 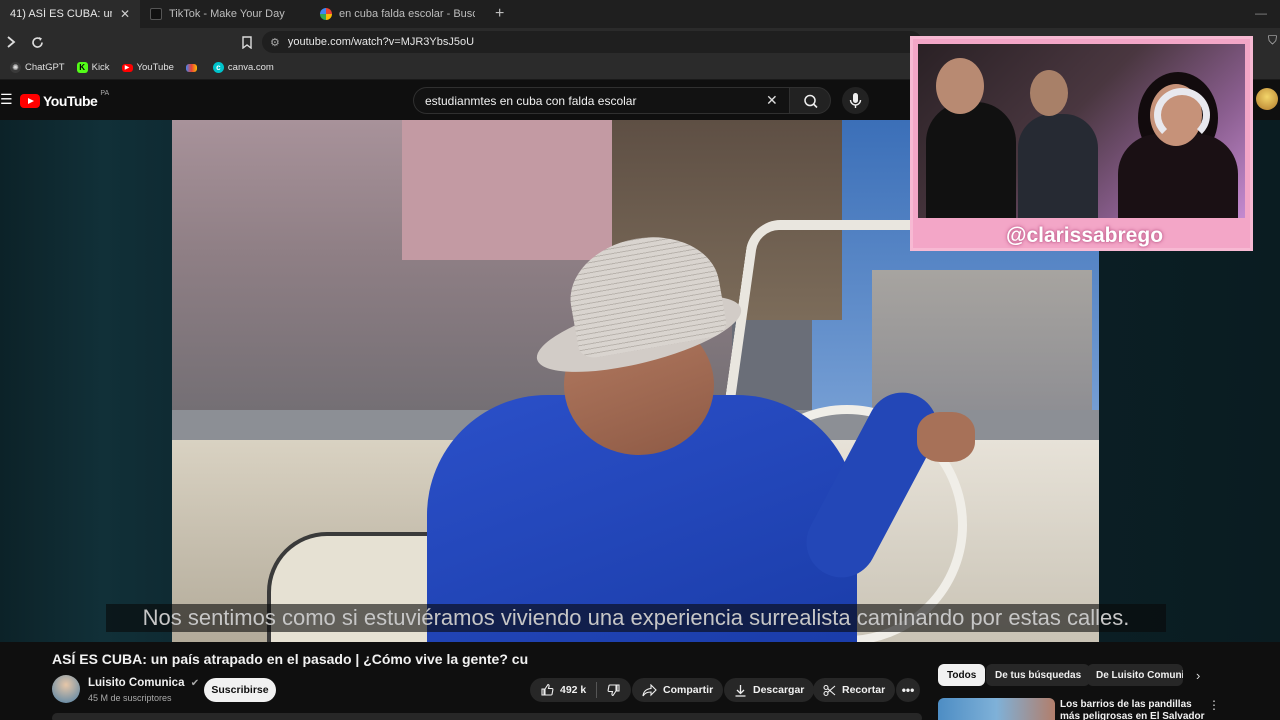 What do you see at coordinates (155, 67) in the screenshot?
I see `bookmark-label: YouTube` at bounding box center [155, 67].